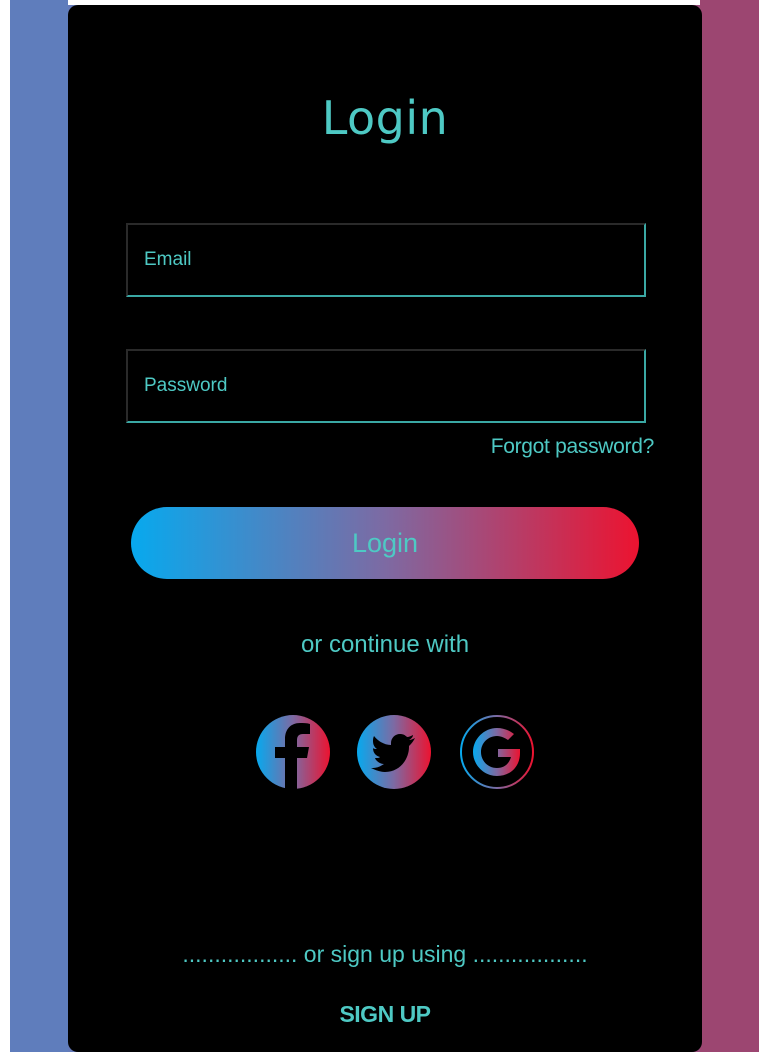  I want to click on login-button: Login, so click(385, 543).